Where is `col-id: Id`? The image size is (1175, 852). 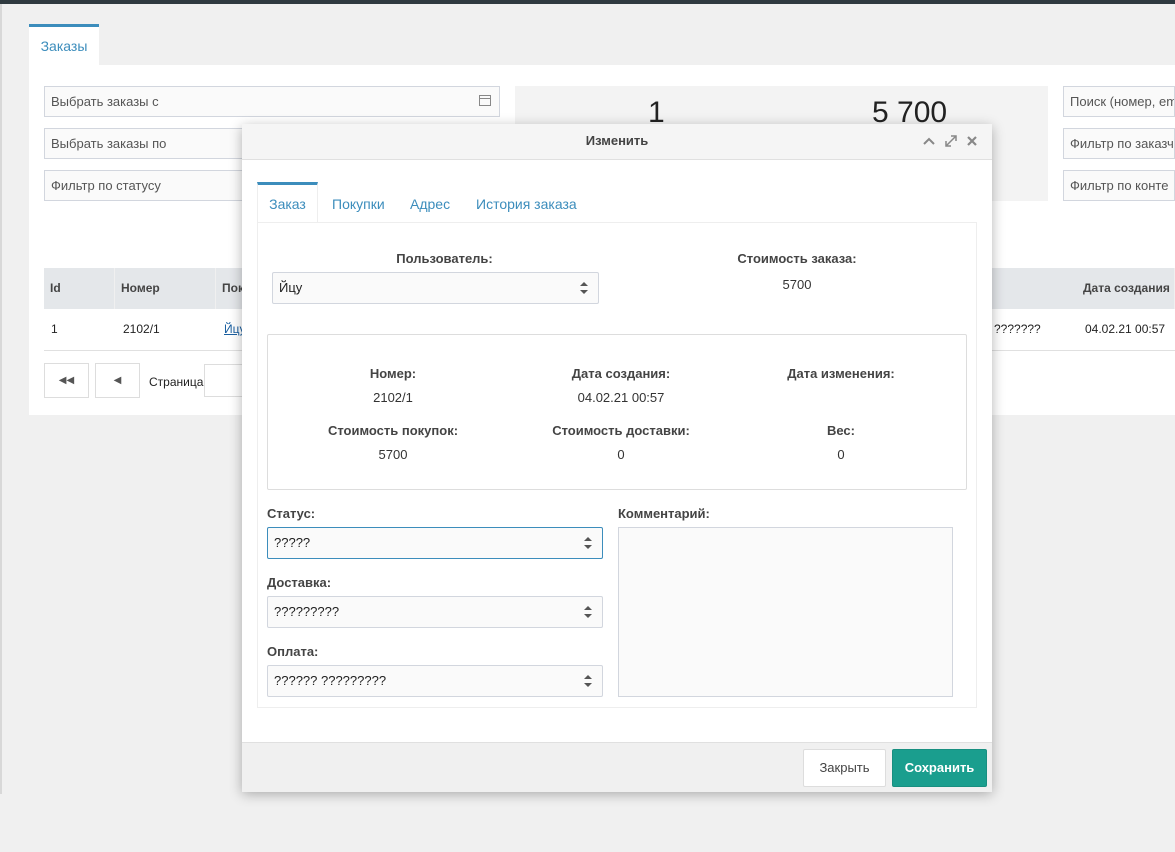 col-id: Id is located at coordinates (79, 288).